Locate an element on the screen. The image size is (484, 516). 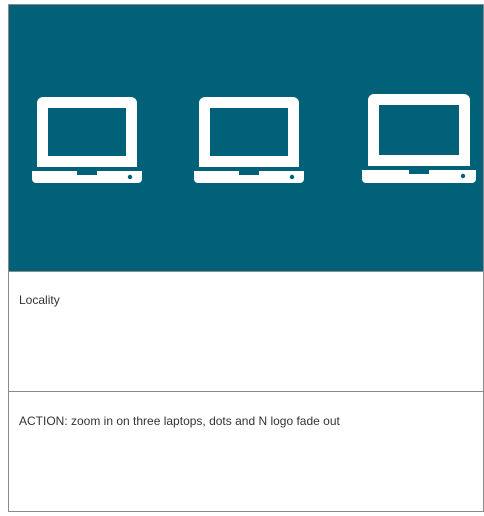
scene-label: Locality is located at coordinates (39, 300).